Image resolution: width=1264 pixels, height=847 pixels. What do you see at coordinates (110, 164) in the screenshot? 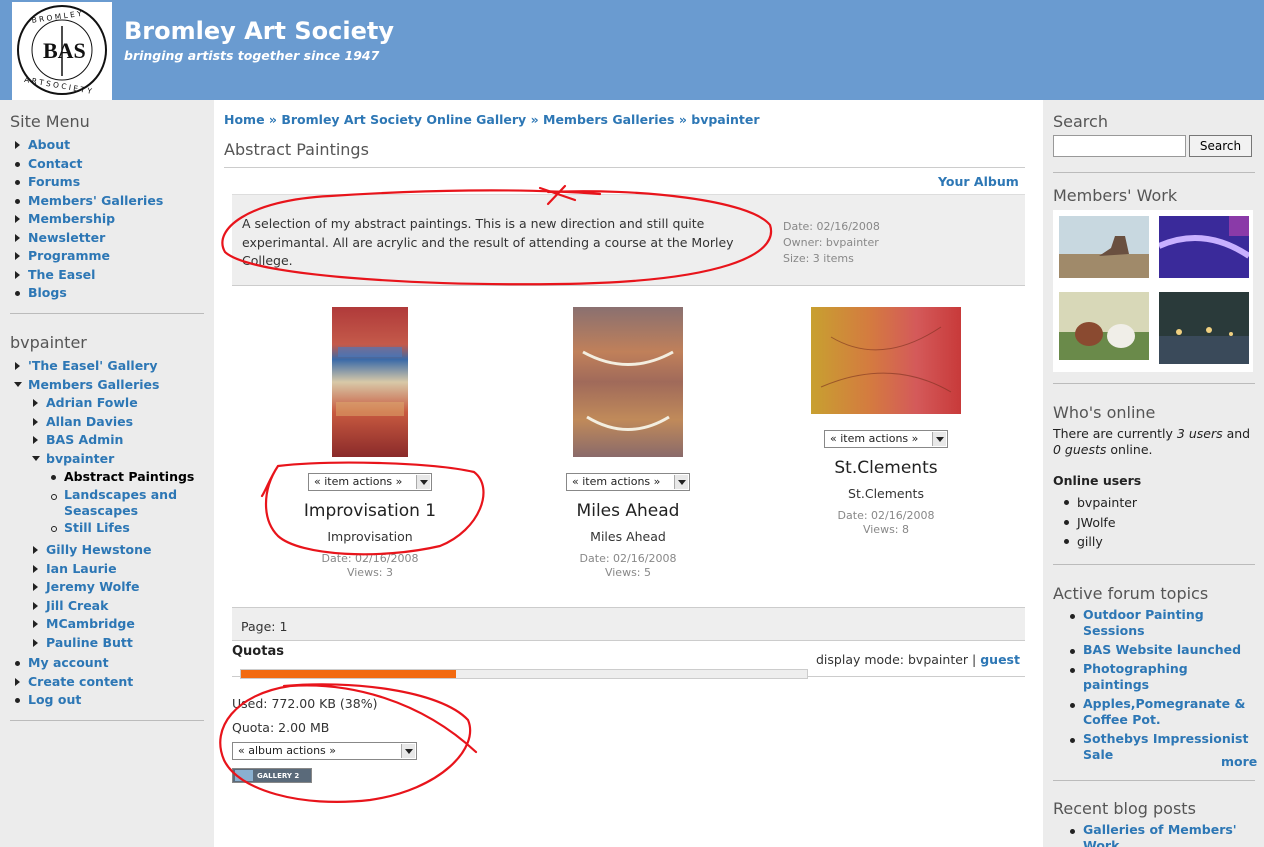
I see `menu-item-contact: Contact` at bounding box center [110, 164].